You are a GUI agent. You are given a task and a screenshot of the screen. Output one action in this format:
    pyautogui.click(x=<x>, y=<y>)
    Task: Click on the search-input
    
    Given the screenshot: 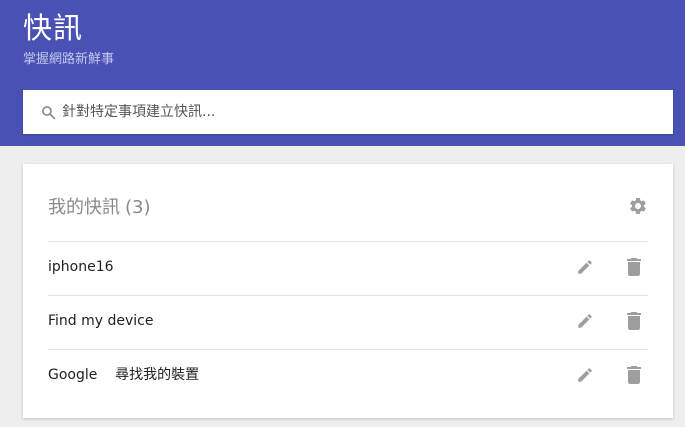 What is the action you would take?
    pyautogui.click(x=362, y=112)
    